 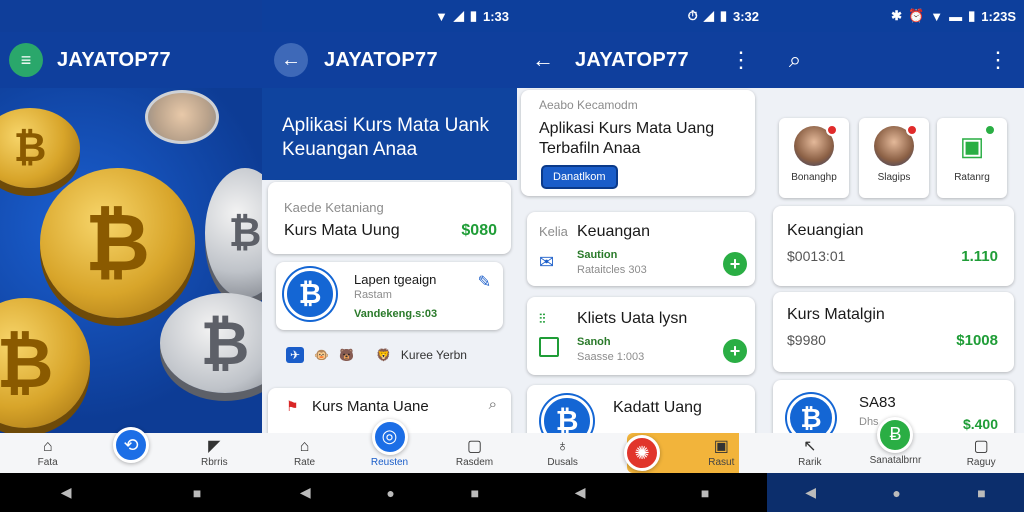 I want to click on bottom-nav: ↖ Rarik Ƀ Sanatalbrnr ▢ Raguy, so click(x=895, y=444).